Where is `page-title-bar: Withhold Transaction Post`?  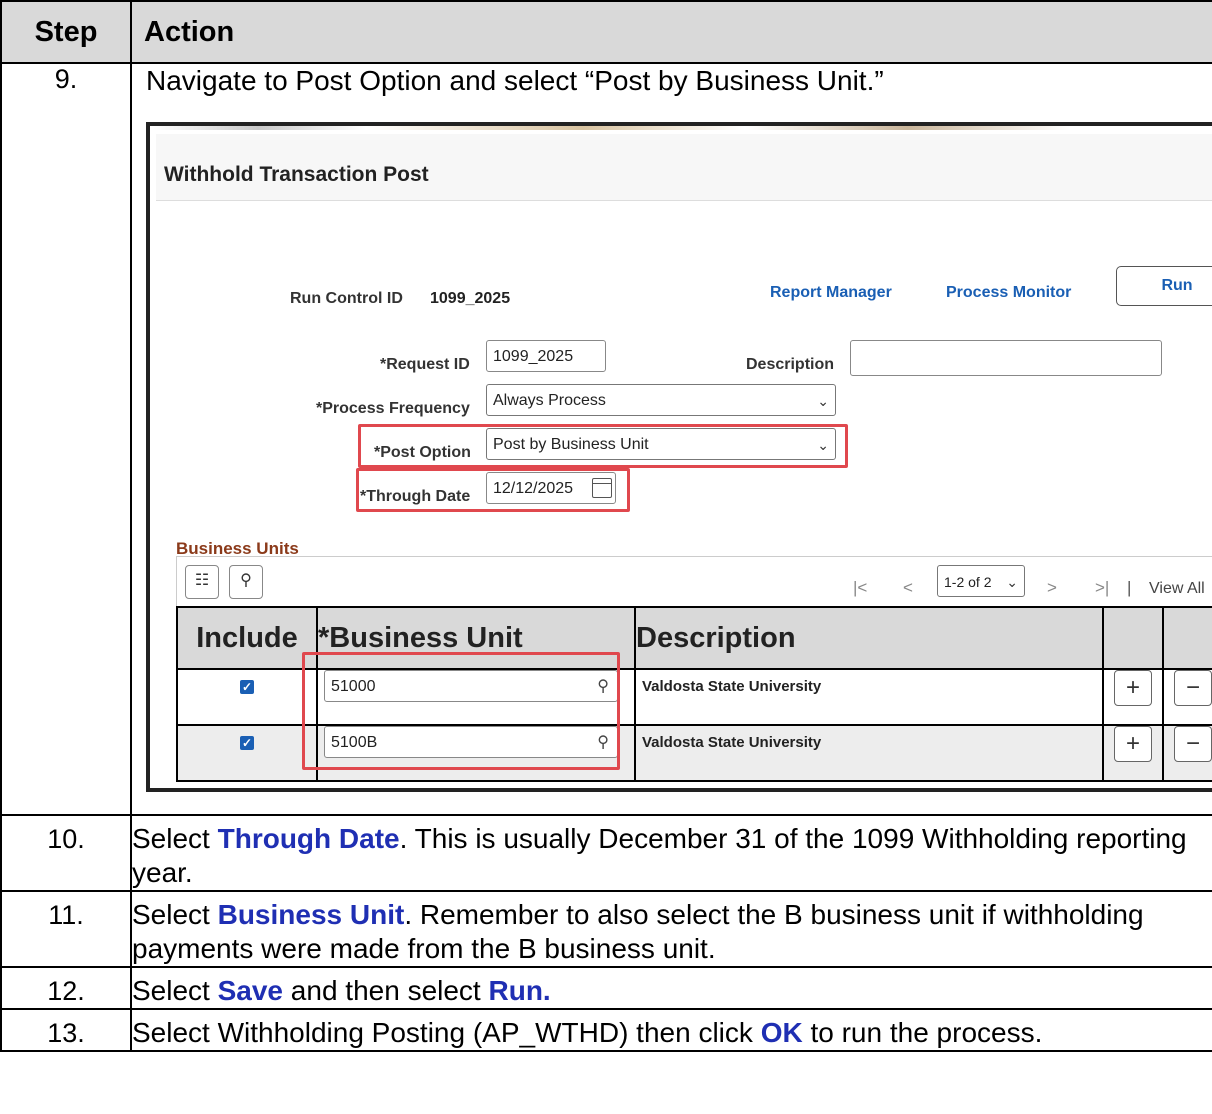 page-title-bar: Withhold Transaction Post is located at coordinates (684, 167).